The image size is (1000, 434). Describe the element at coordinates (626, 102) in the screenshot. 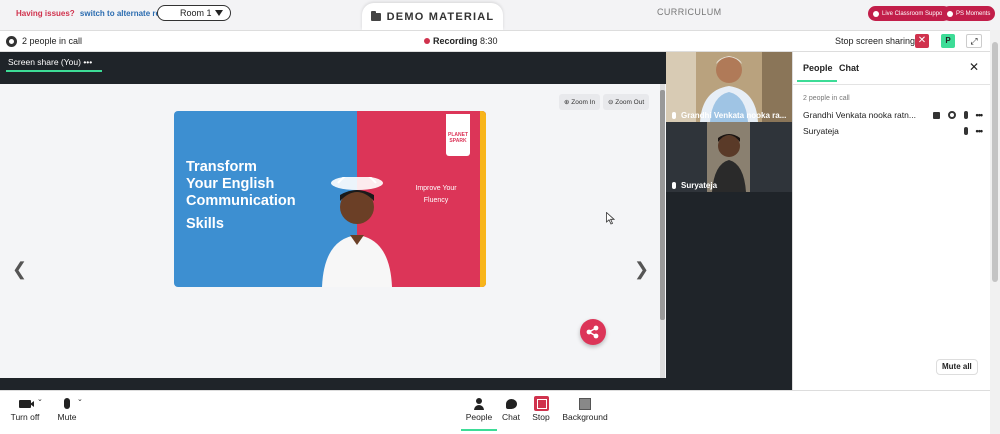

I see `zoom-out-button: ⊖ Zoom Out` at that location.